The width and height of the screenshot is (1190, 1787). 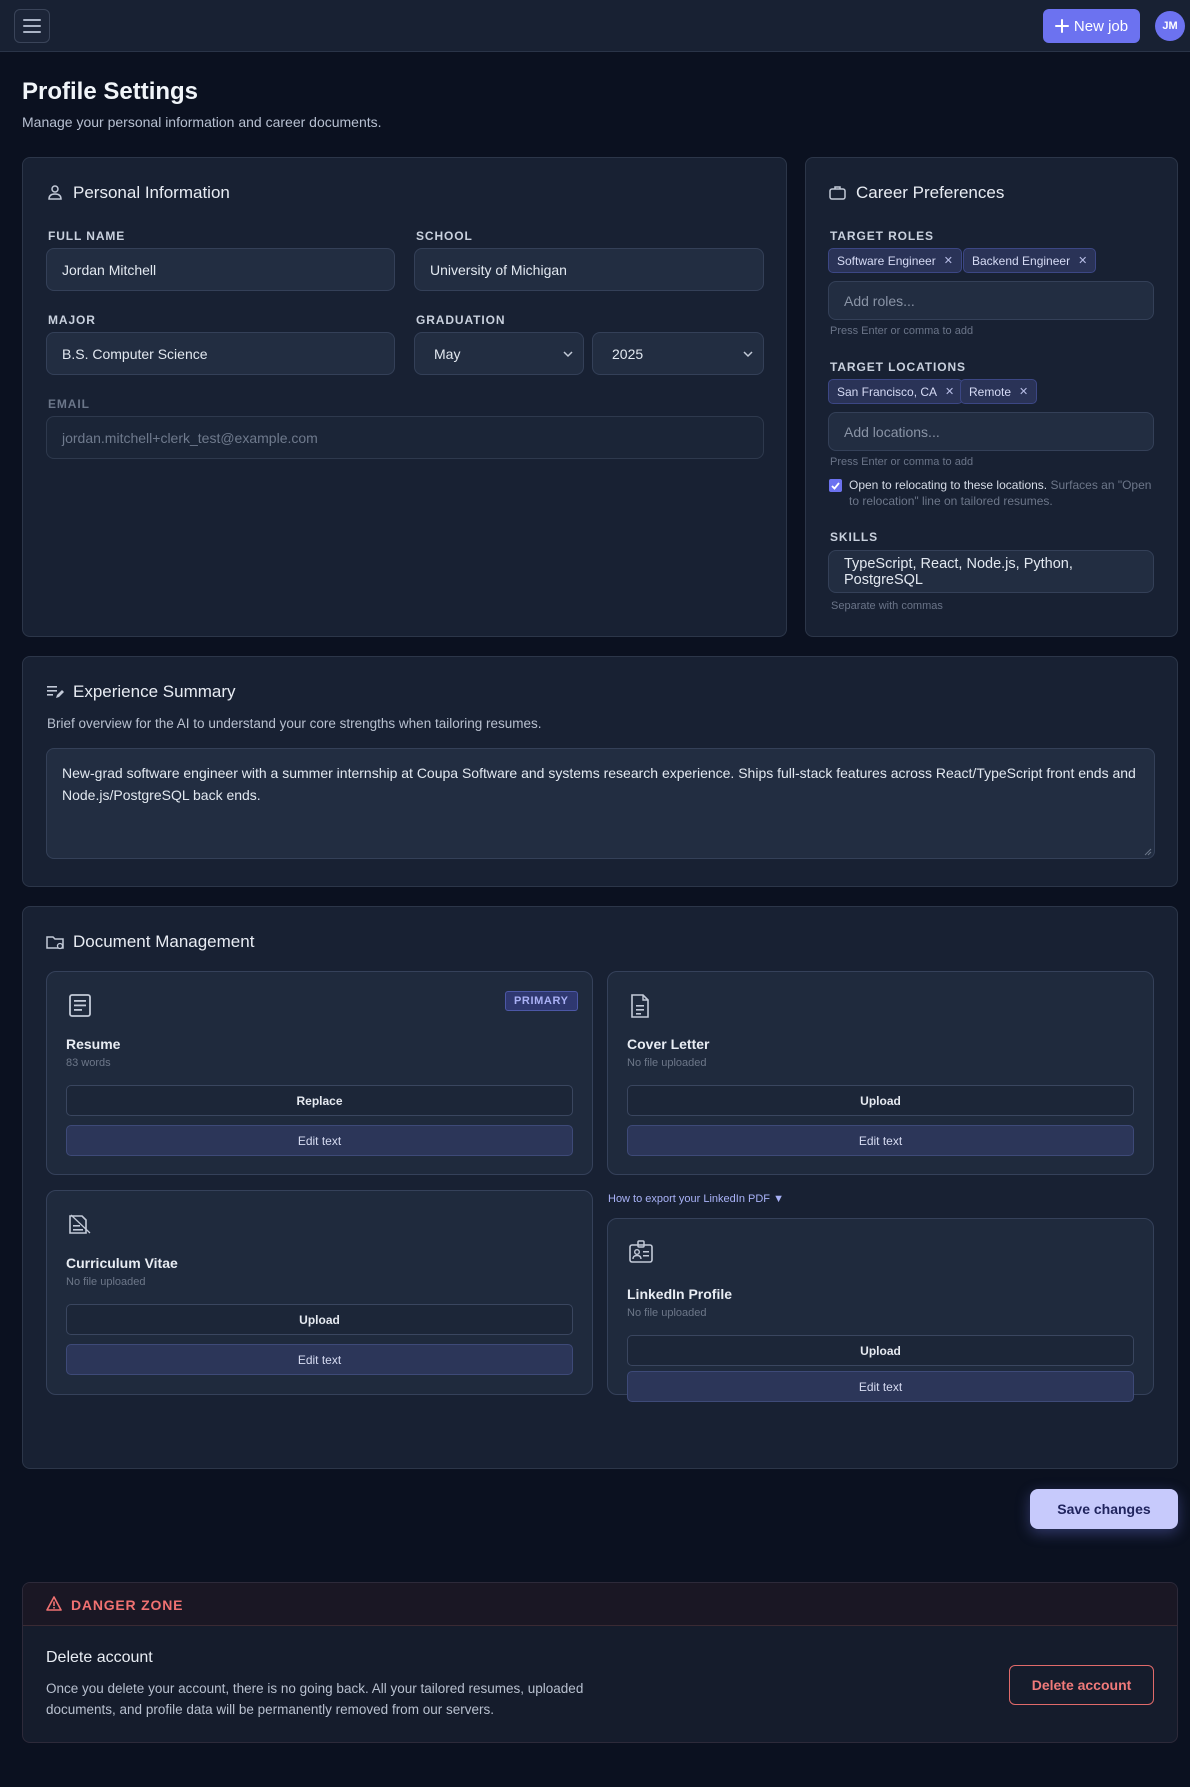 What do you see at coordinates (1101, 26) in the screenshot?
I see `new-job-label: New job` at bounding box center [1101, 26].